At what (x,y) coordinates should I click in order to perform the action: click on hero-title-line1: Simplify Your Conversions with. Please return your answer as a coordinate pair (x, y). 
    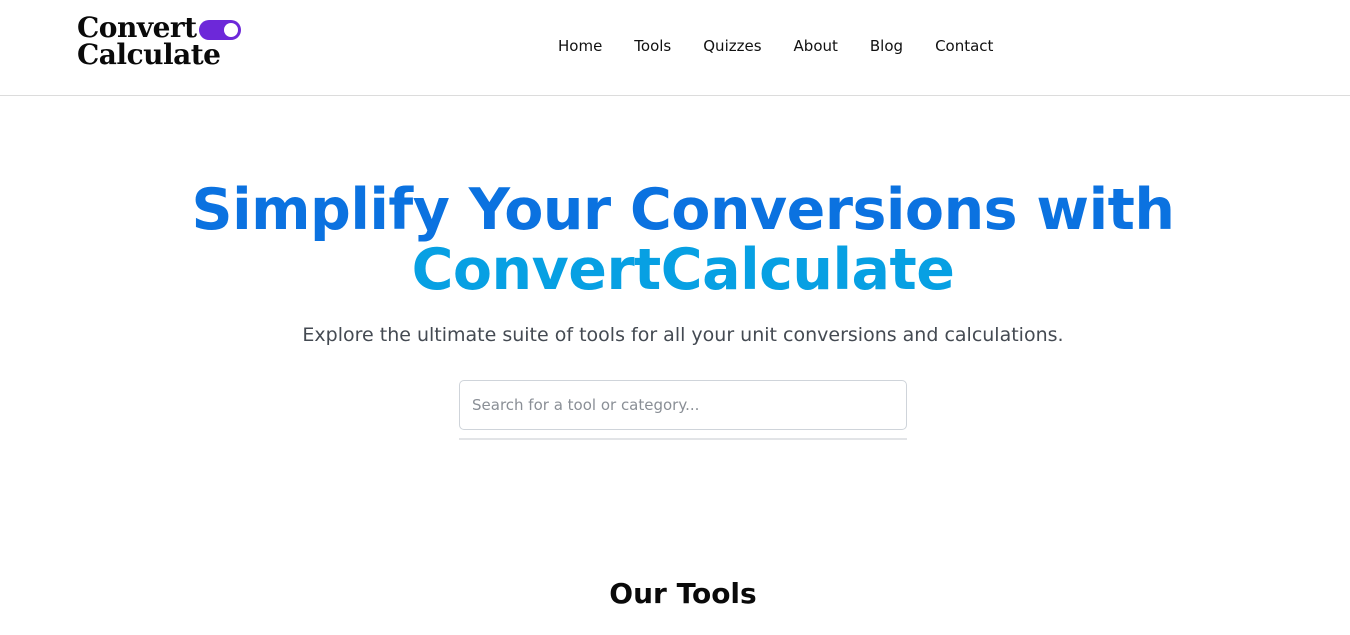
    Looking at the image, I should click on (683, 210).